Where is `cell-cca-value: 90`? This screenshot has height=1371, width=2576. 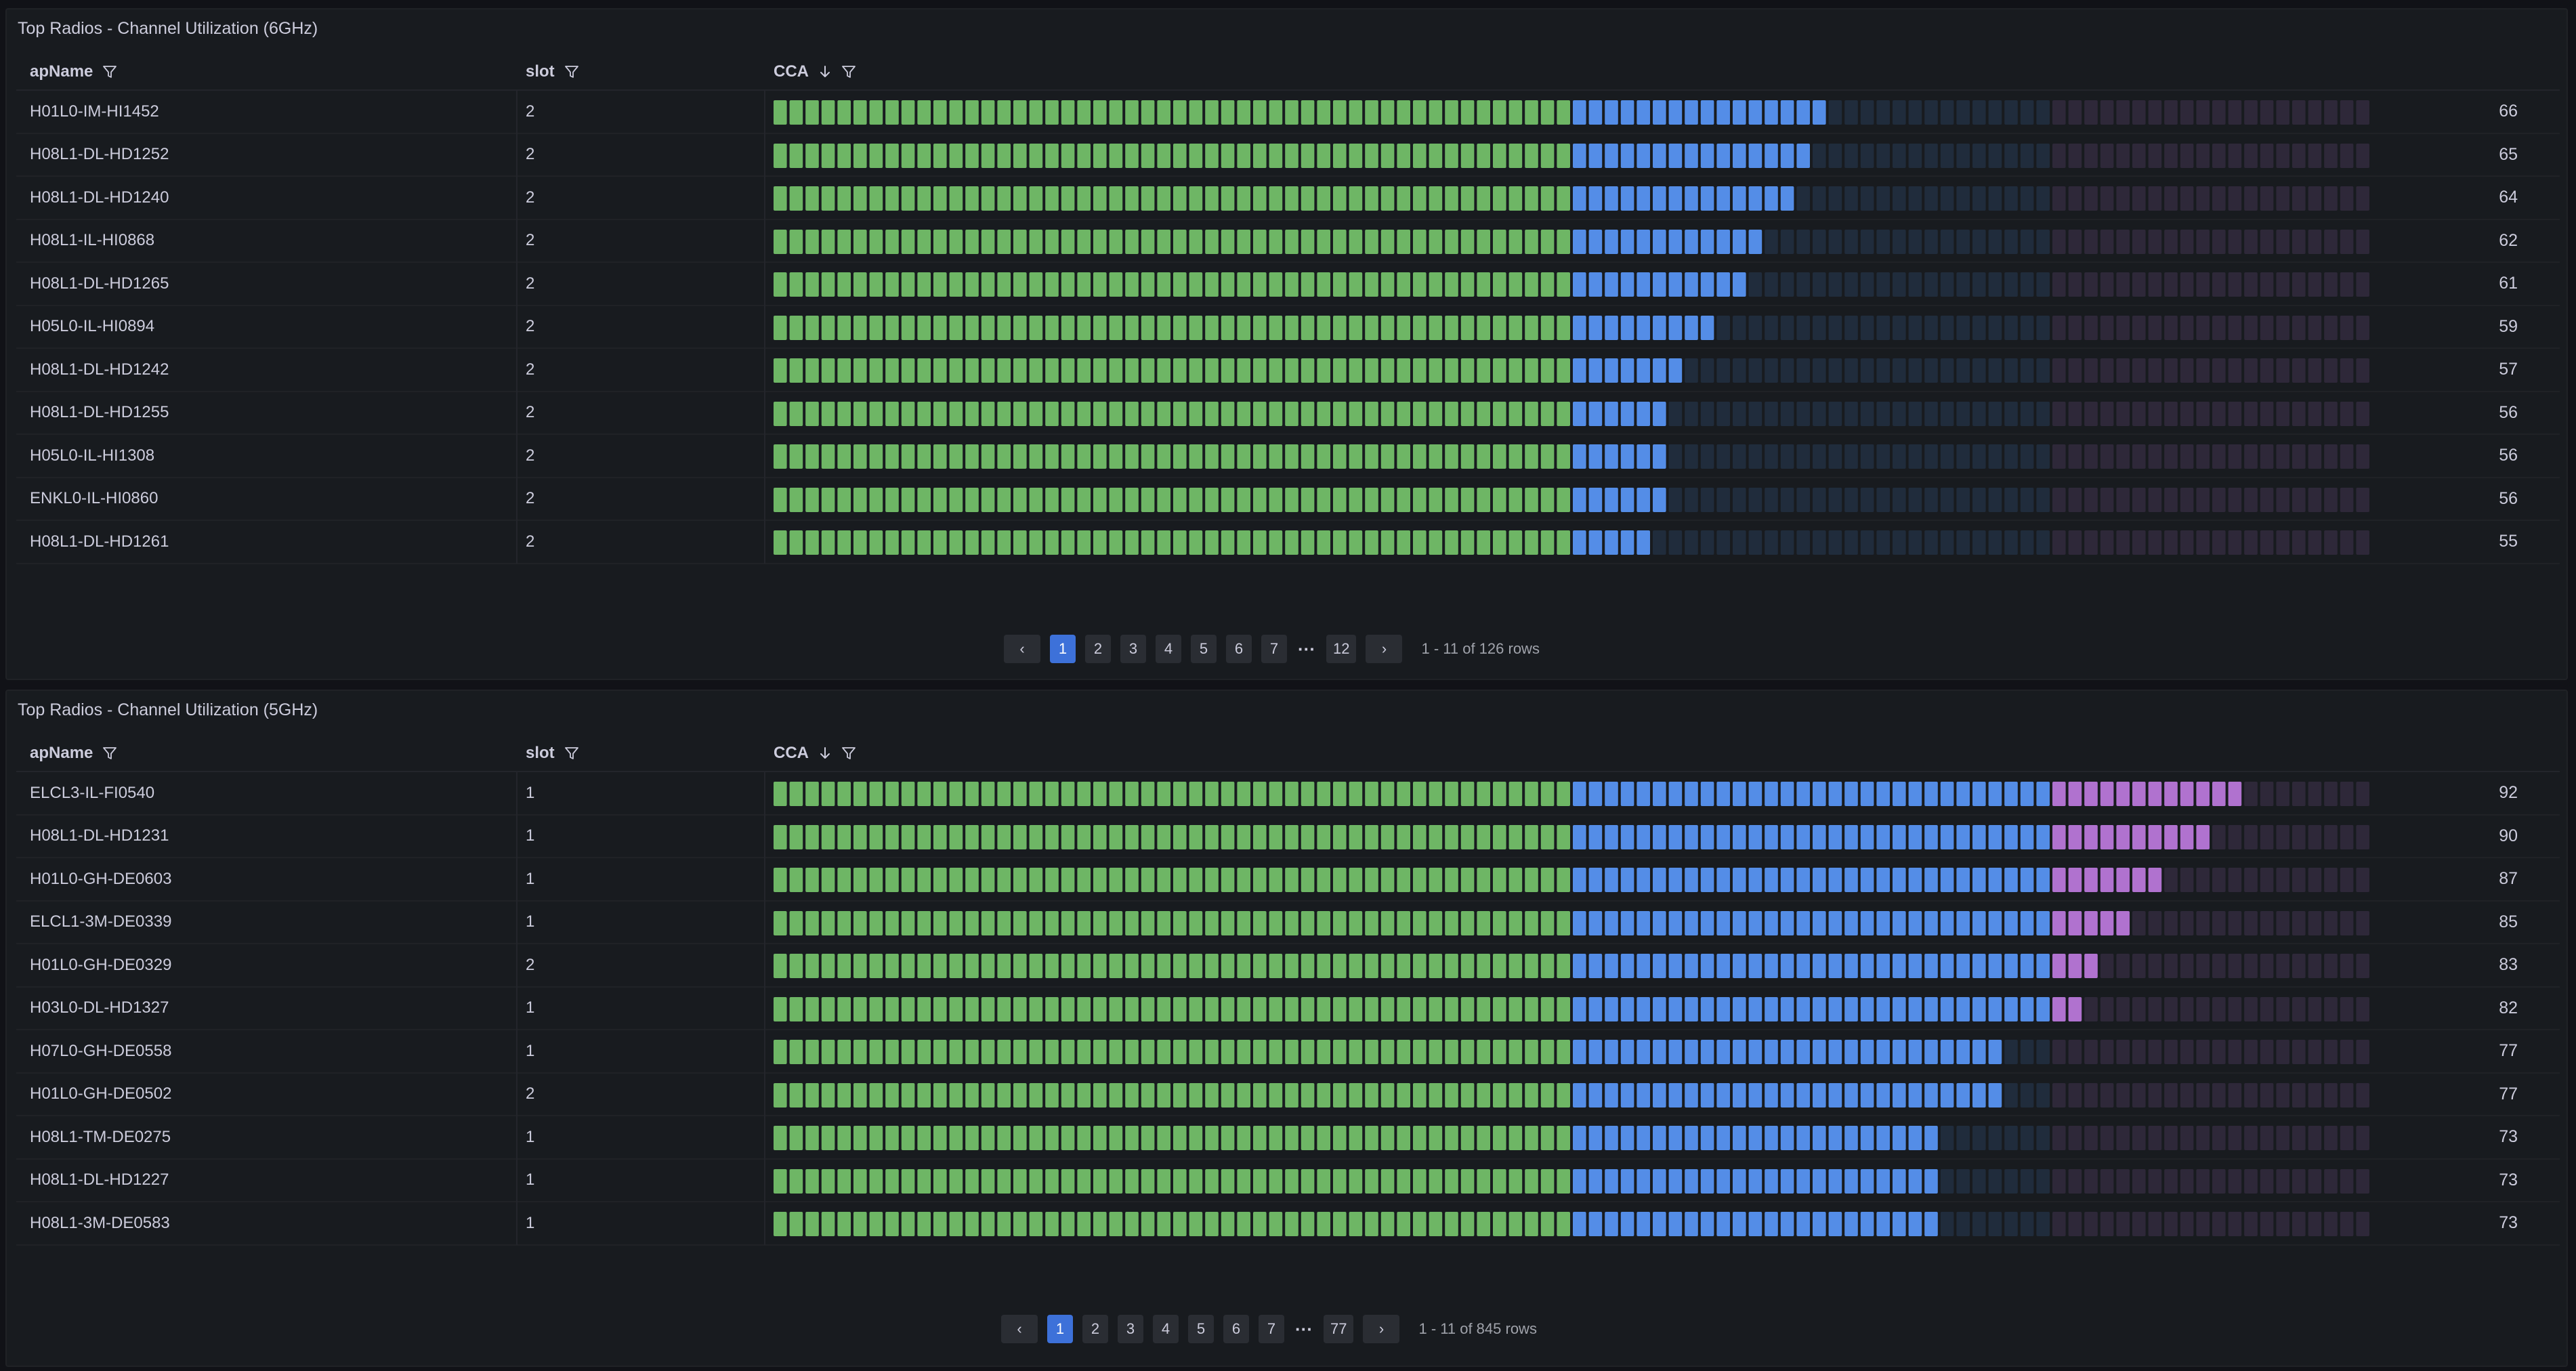
cell-cca-value: 90 is located at coordinates (2508, 835).